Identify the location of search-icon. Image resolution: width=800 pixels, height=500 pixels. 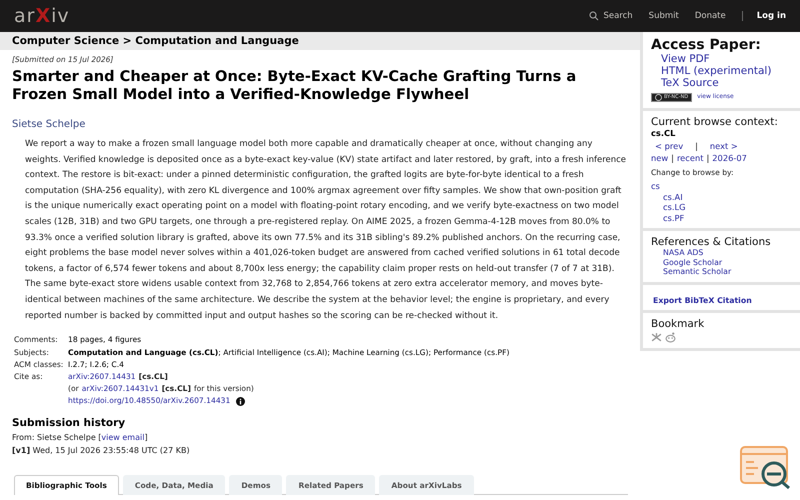
(594, 16).